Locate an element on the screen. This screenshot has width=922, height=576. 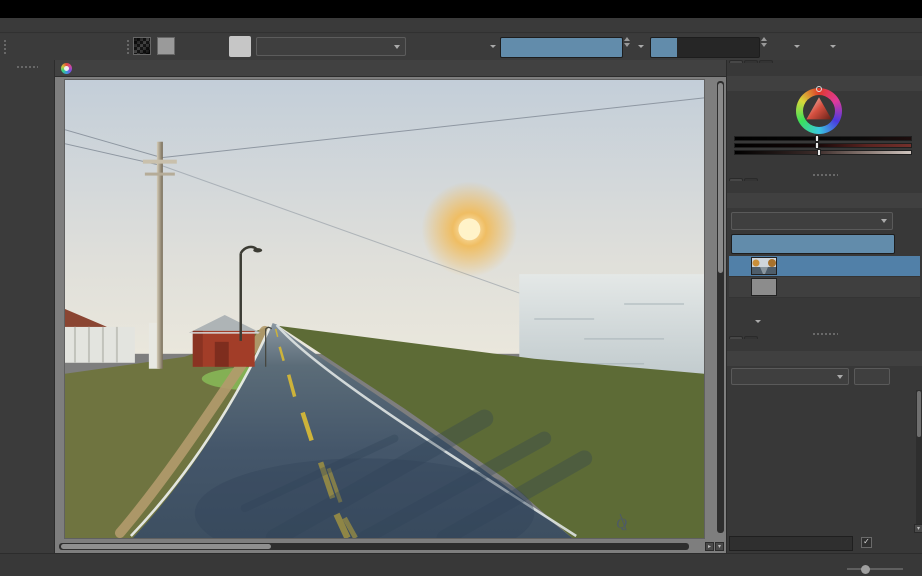
tab-advanced-colour-selector is located at coordinates (736, 61).